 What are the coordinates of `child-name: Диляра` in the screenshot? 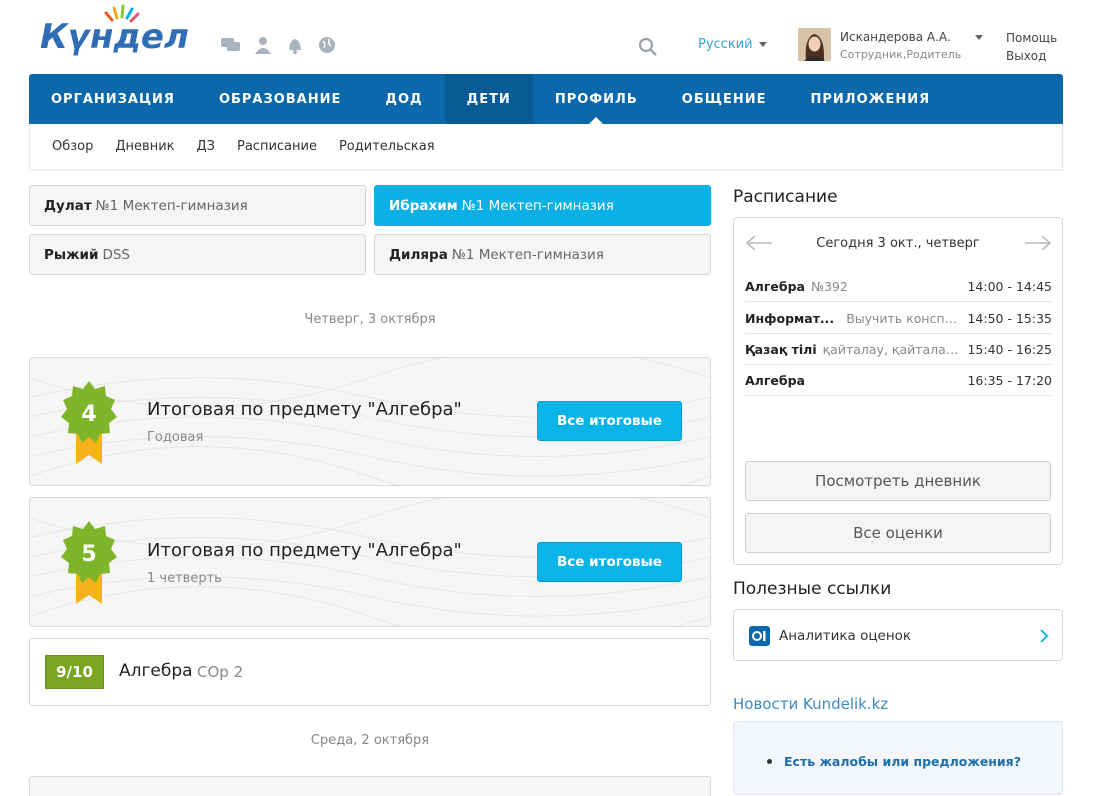 It's located at (418, 254).